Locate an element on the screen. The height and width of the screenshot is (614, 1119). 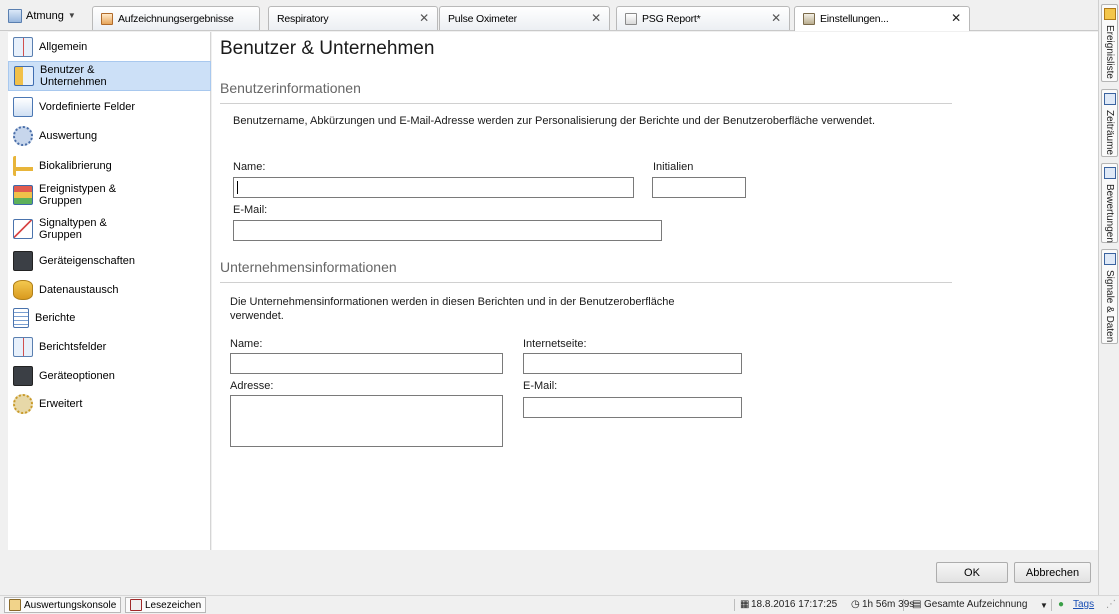
dock-tab-label: Signale & Daten is located at coordinates (1109, 306).